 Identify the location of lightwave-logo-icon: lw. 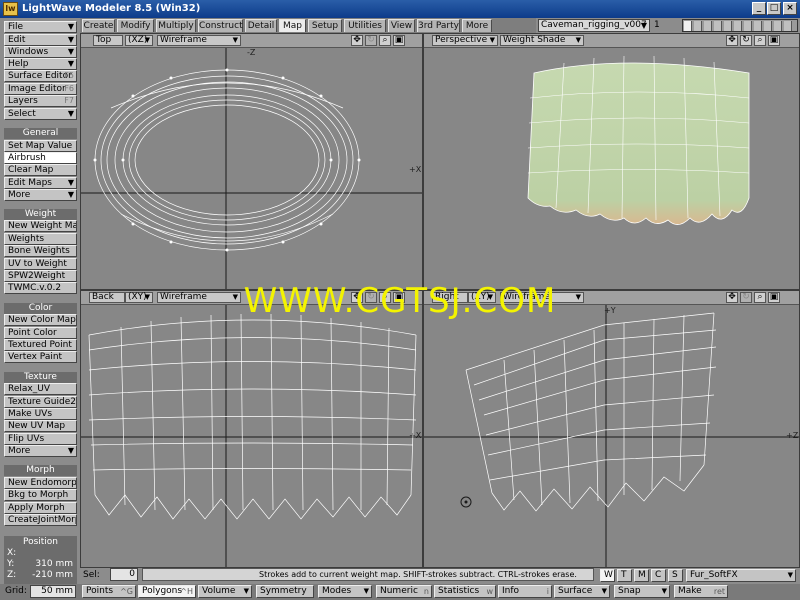
(10, 9).